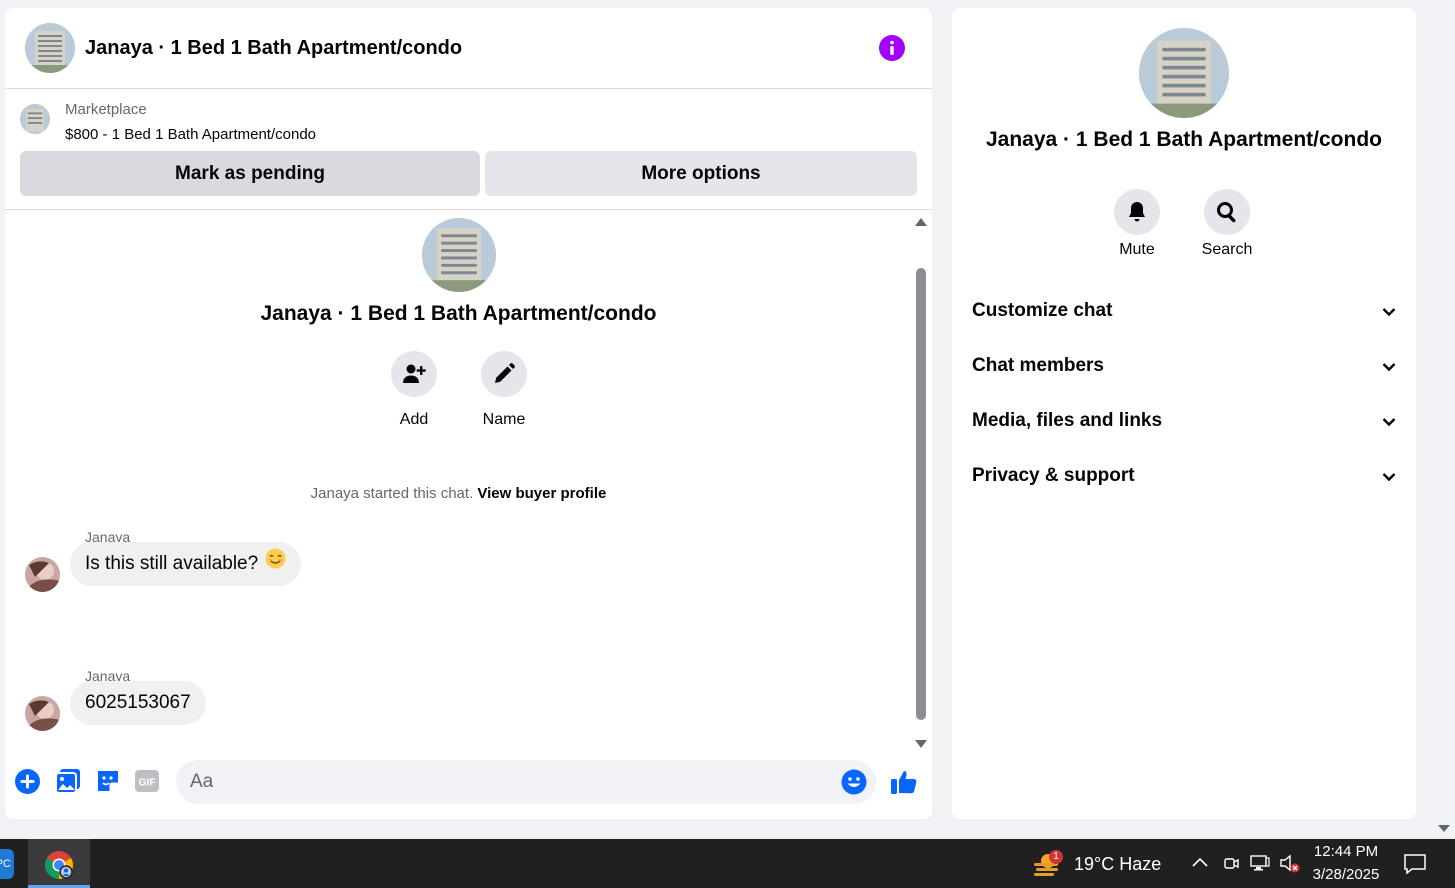 This screenshot has height=888, width=1455. Describe the element at coordinates (1444, 828) in the screenshot. I see `page-scroll-down-arrow-icon` at that location.